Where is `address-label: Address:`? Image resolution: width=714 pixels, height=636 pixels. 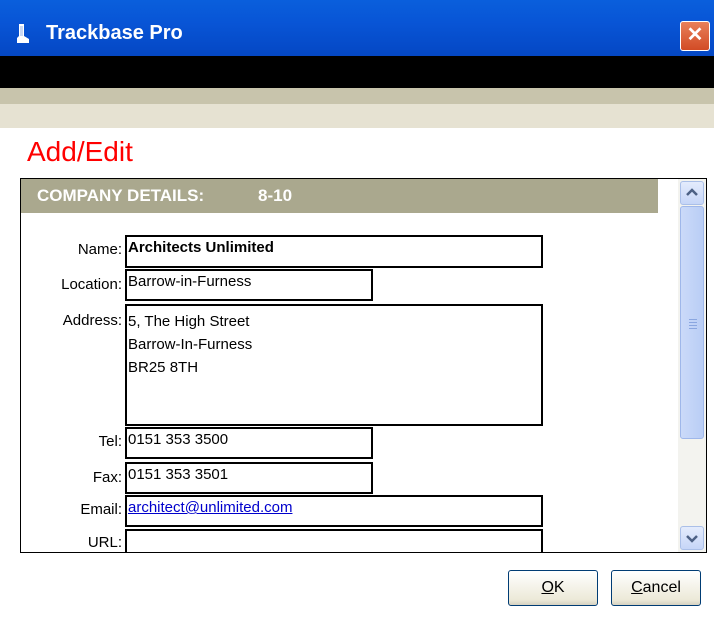 address-label: Address: is located at coordinates (92, 320).